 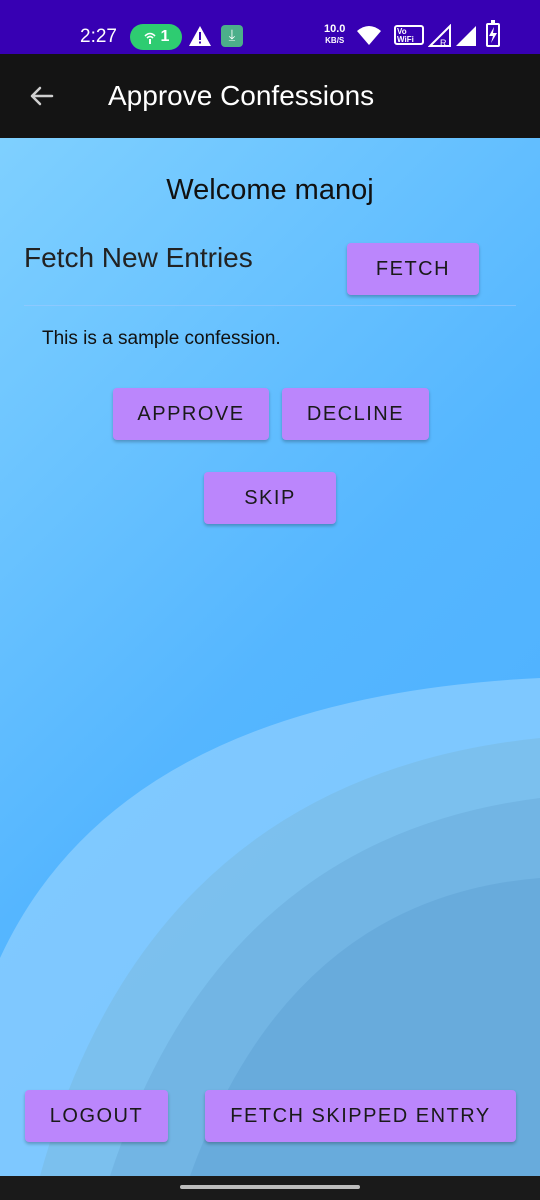 I want to click on logout-button: LOGOUT, so click(x=96, y=1116).